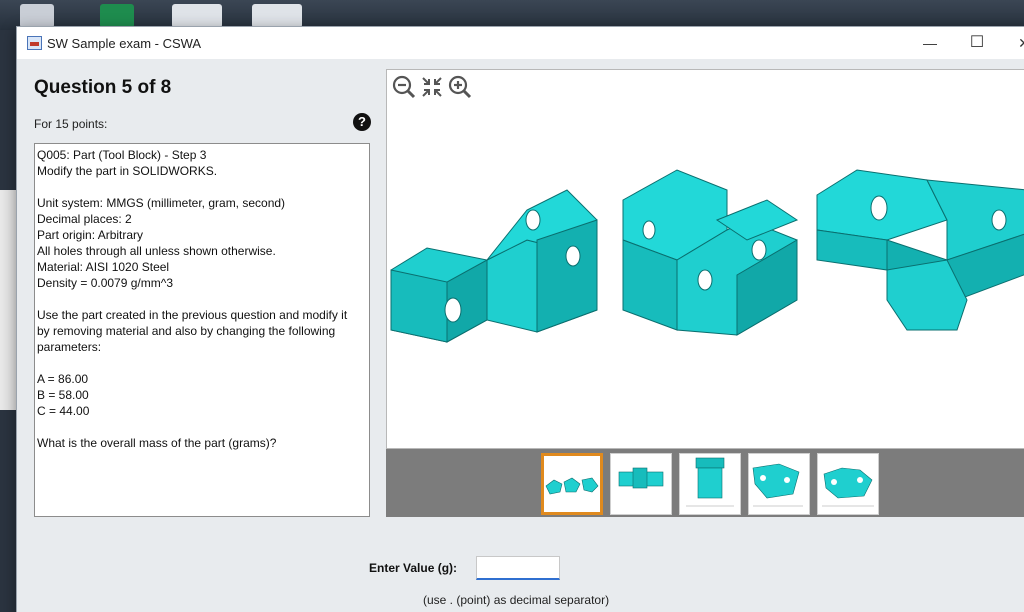 Image resolution: width=1024 pixels, height=612 pixels. Describe the element at coordinates (920, 250) in the screenshot. I see `part-view-right` at that location.